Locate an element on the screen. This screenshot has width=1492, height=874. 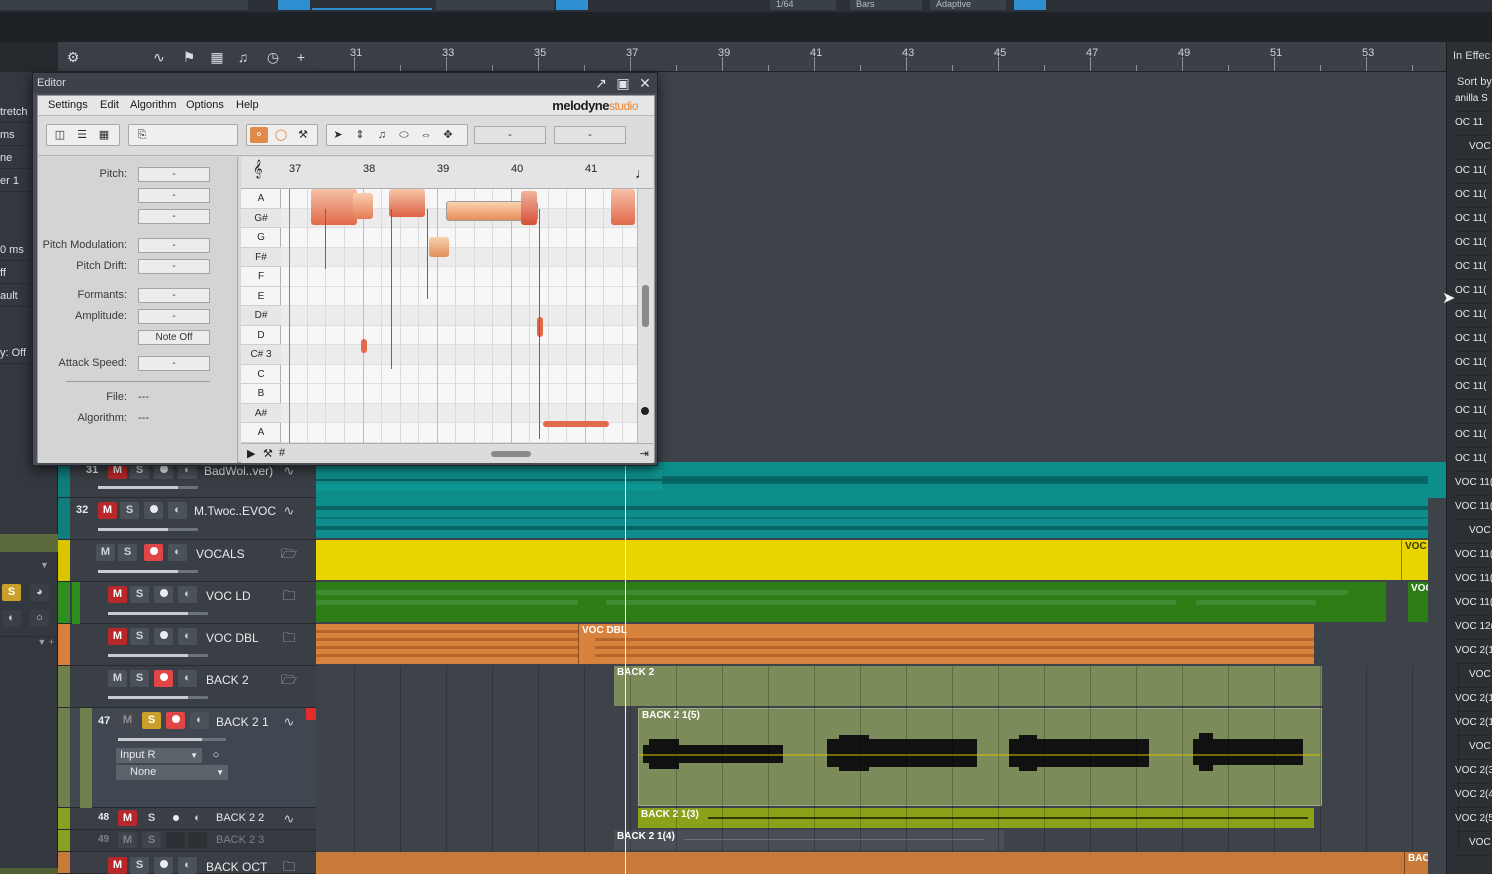
track-header-selected: 47 M S ◐ BACK 2 1 ∿ Input R ▼ ○ None ▼ is located at coordinates (187, 758).